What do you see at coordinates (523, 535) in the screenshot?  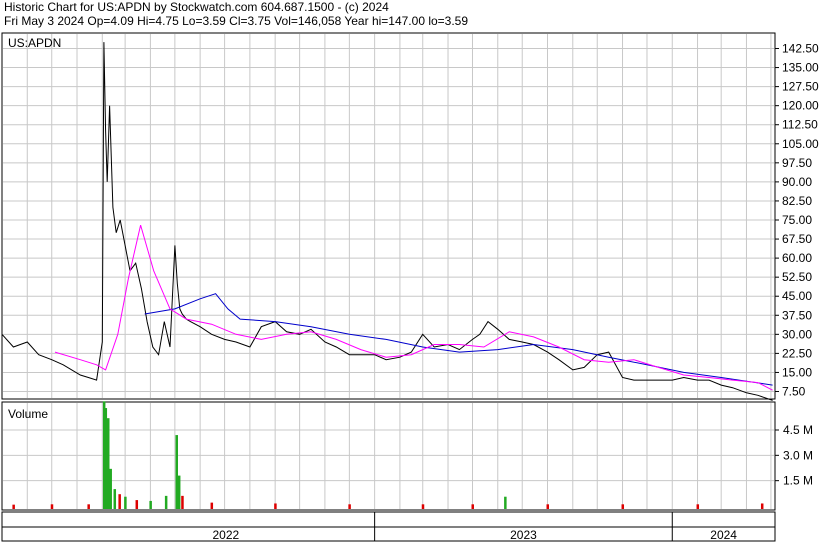 I see `year-label: 2023` at bounding box center [523, 535].